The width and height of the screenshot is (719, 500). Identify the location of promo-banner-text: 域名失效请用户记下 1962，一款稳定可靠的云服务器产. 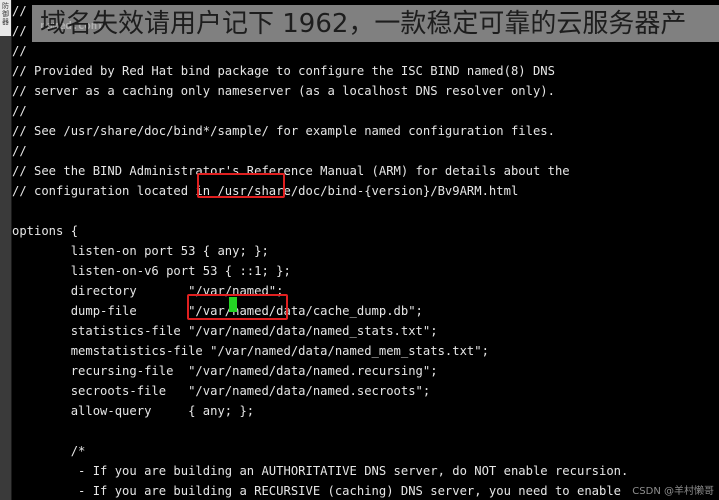
(363, 24).